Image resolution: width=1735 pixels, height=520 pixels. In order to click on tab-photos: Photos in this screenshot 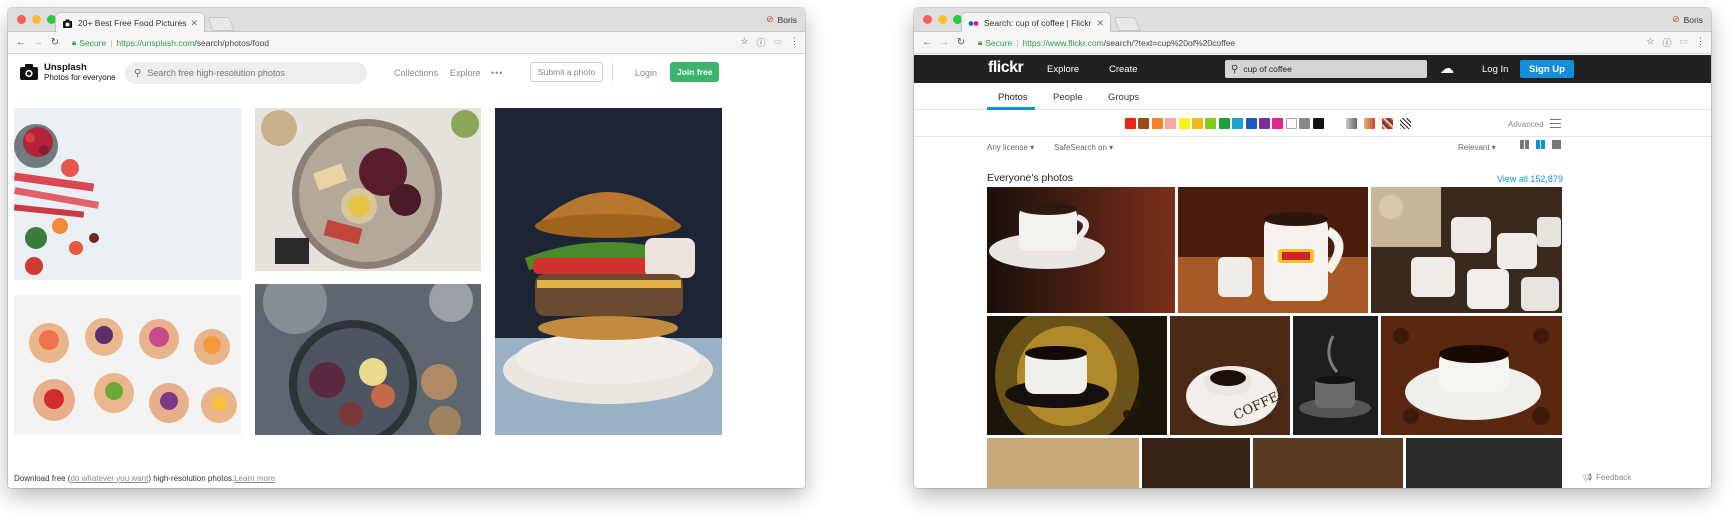, I will do `click(1013, 97)`.